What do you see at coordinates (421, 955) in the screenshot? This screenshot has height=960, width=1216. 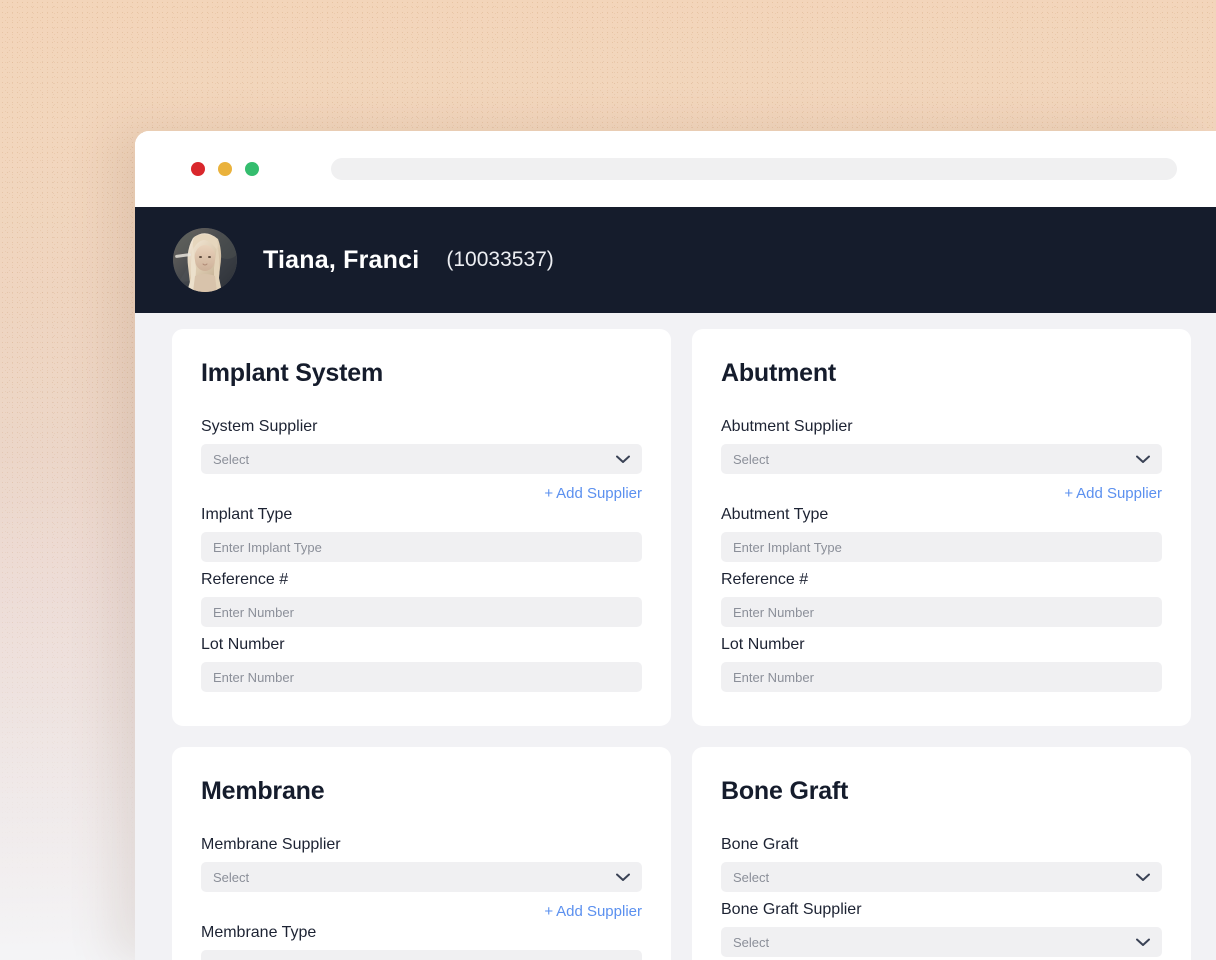 I see `membrane-type-input: Enter Implant Type` at bounding box center [421, 955].